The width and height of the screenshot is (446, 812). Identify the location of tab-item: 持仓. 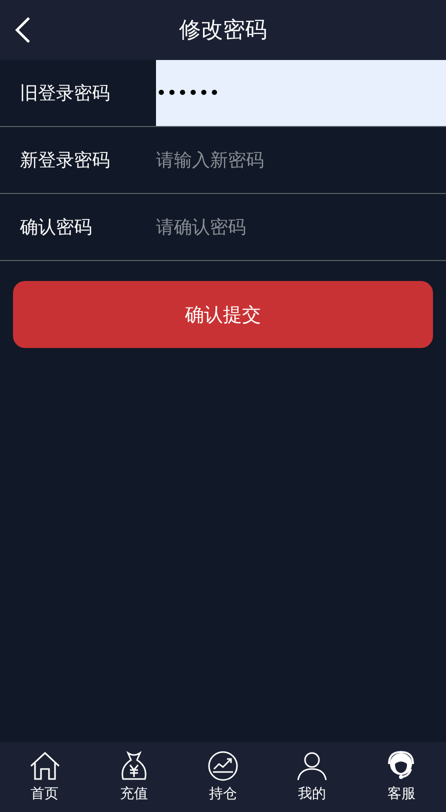
(223, 777).